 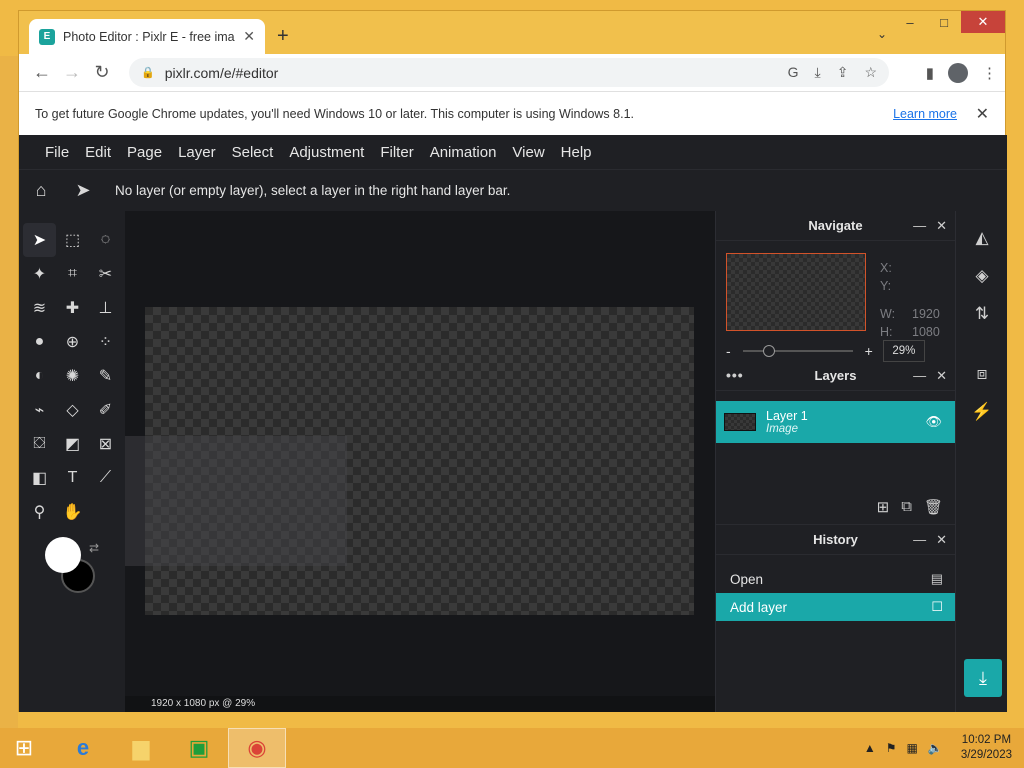 I want to click on layers-minimize-icon: —, so click(x=919, y=376).